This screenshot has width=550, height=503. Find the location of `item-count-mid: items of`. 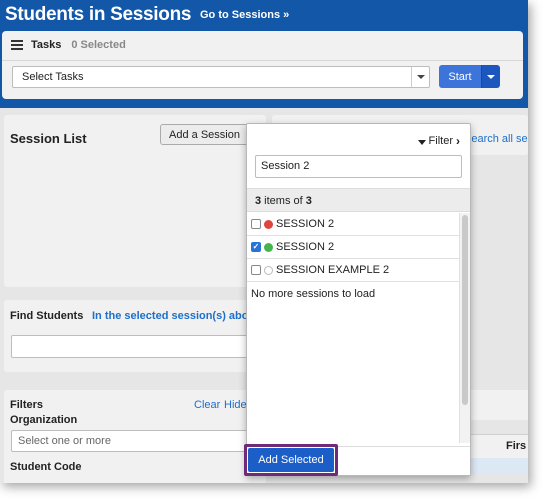

item-count-mid: items of is located at coordinates (283, 201).